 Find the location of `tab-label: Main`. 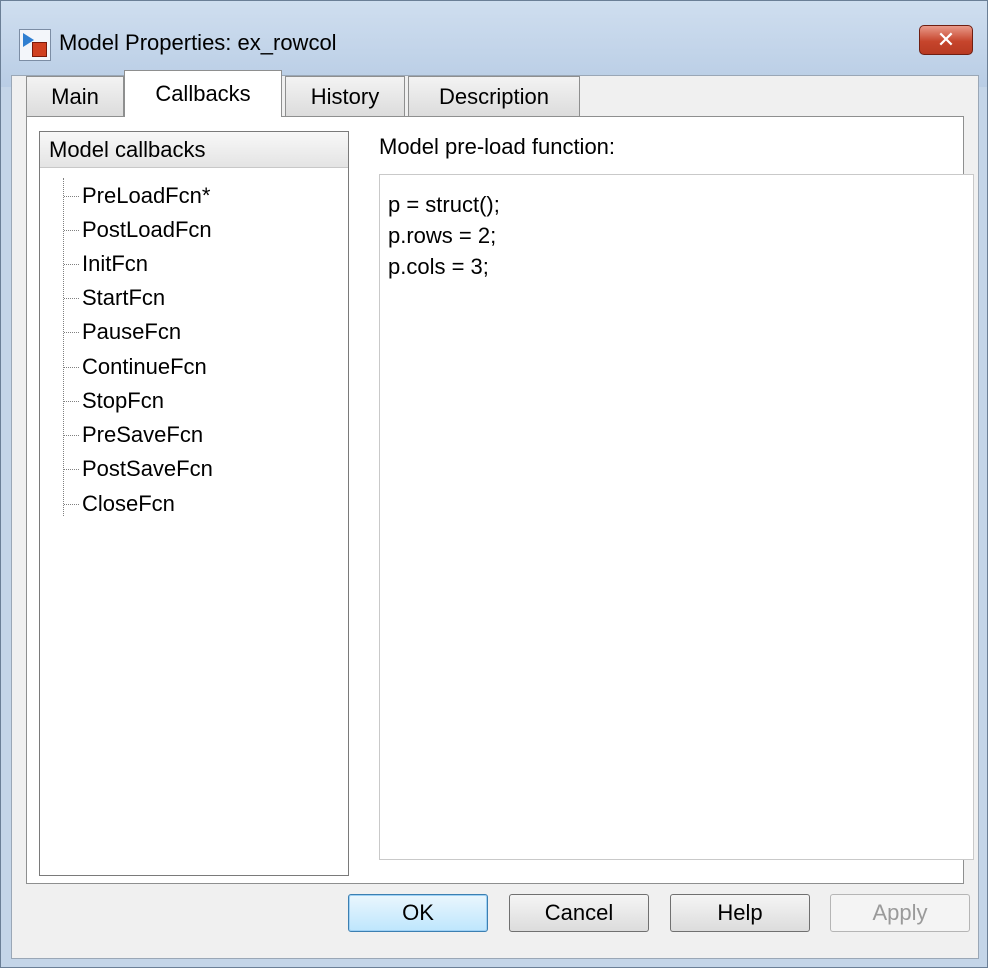

tab-label: Main is located at coordinates (75, 96).